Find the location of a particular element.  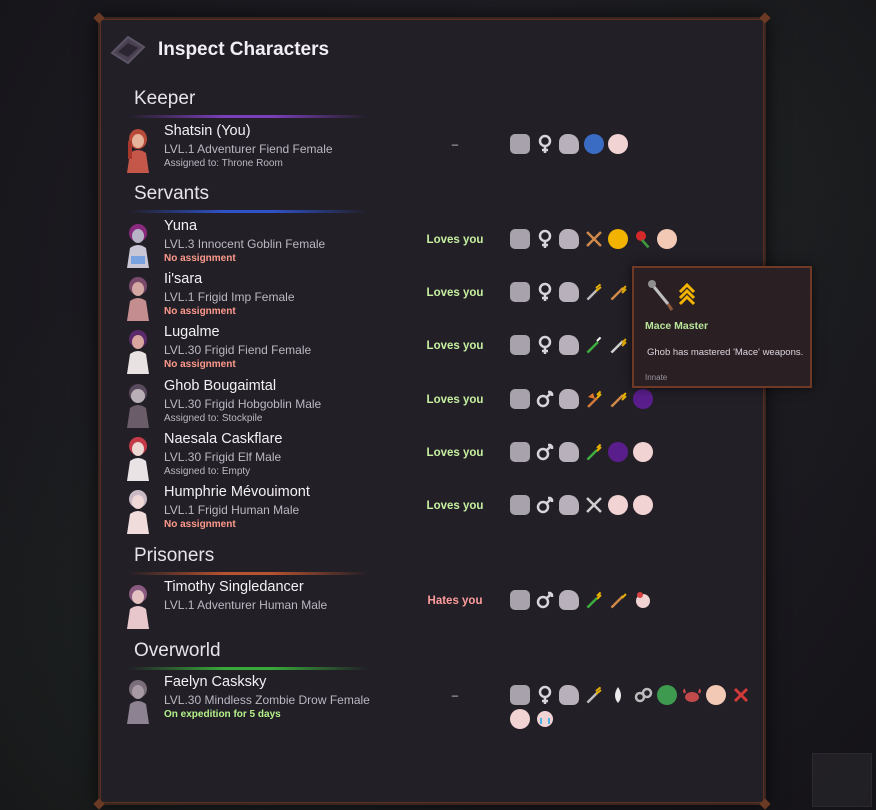

bandaged-face-icon is located at coordinates (618, 505).